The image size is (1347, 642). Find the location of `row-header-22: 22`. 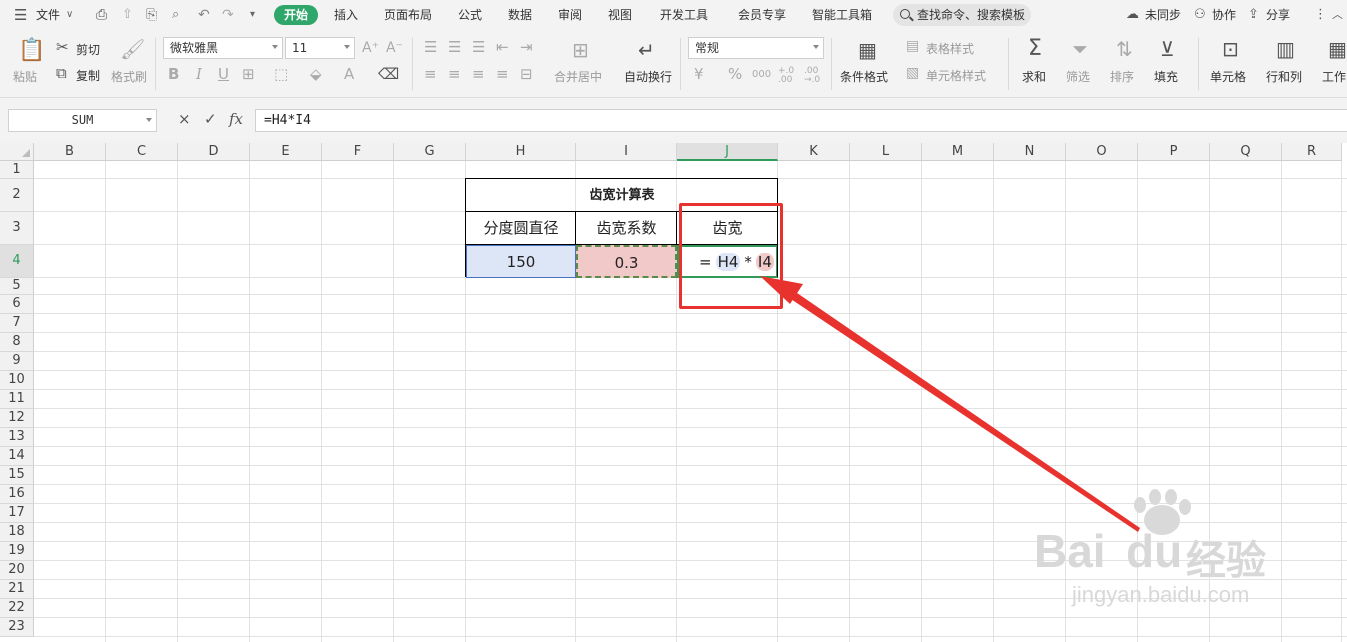

row-header-22: 22 is located at coordinates (17, 608).